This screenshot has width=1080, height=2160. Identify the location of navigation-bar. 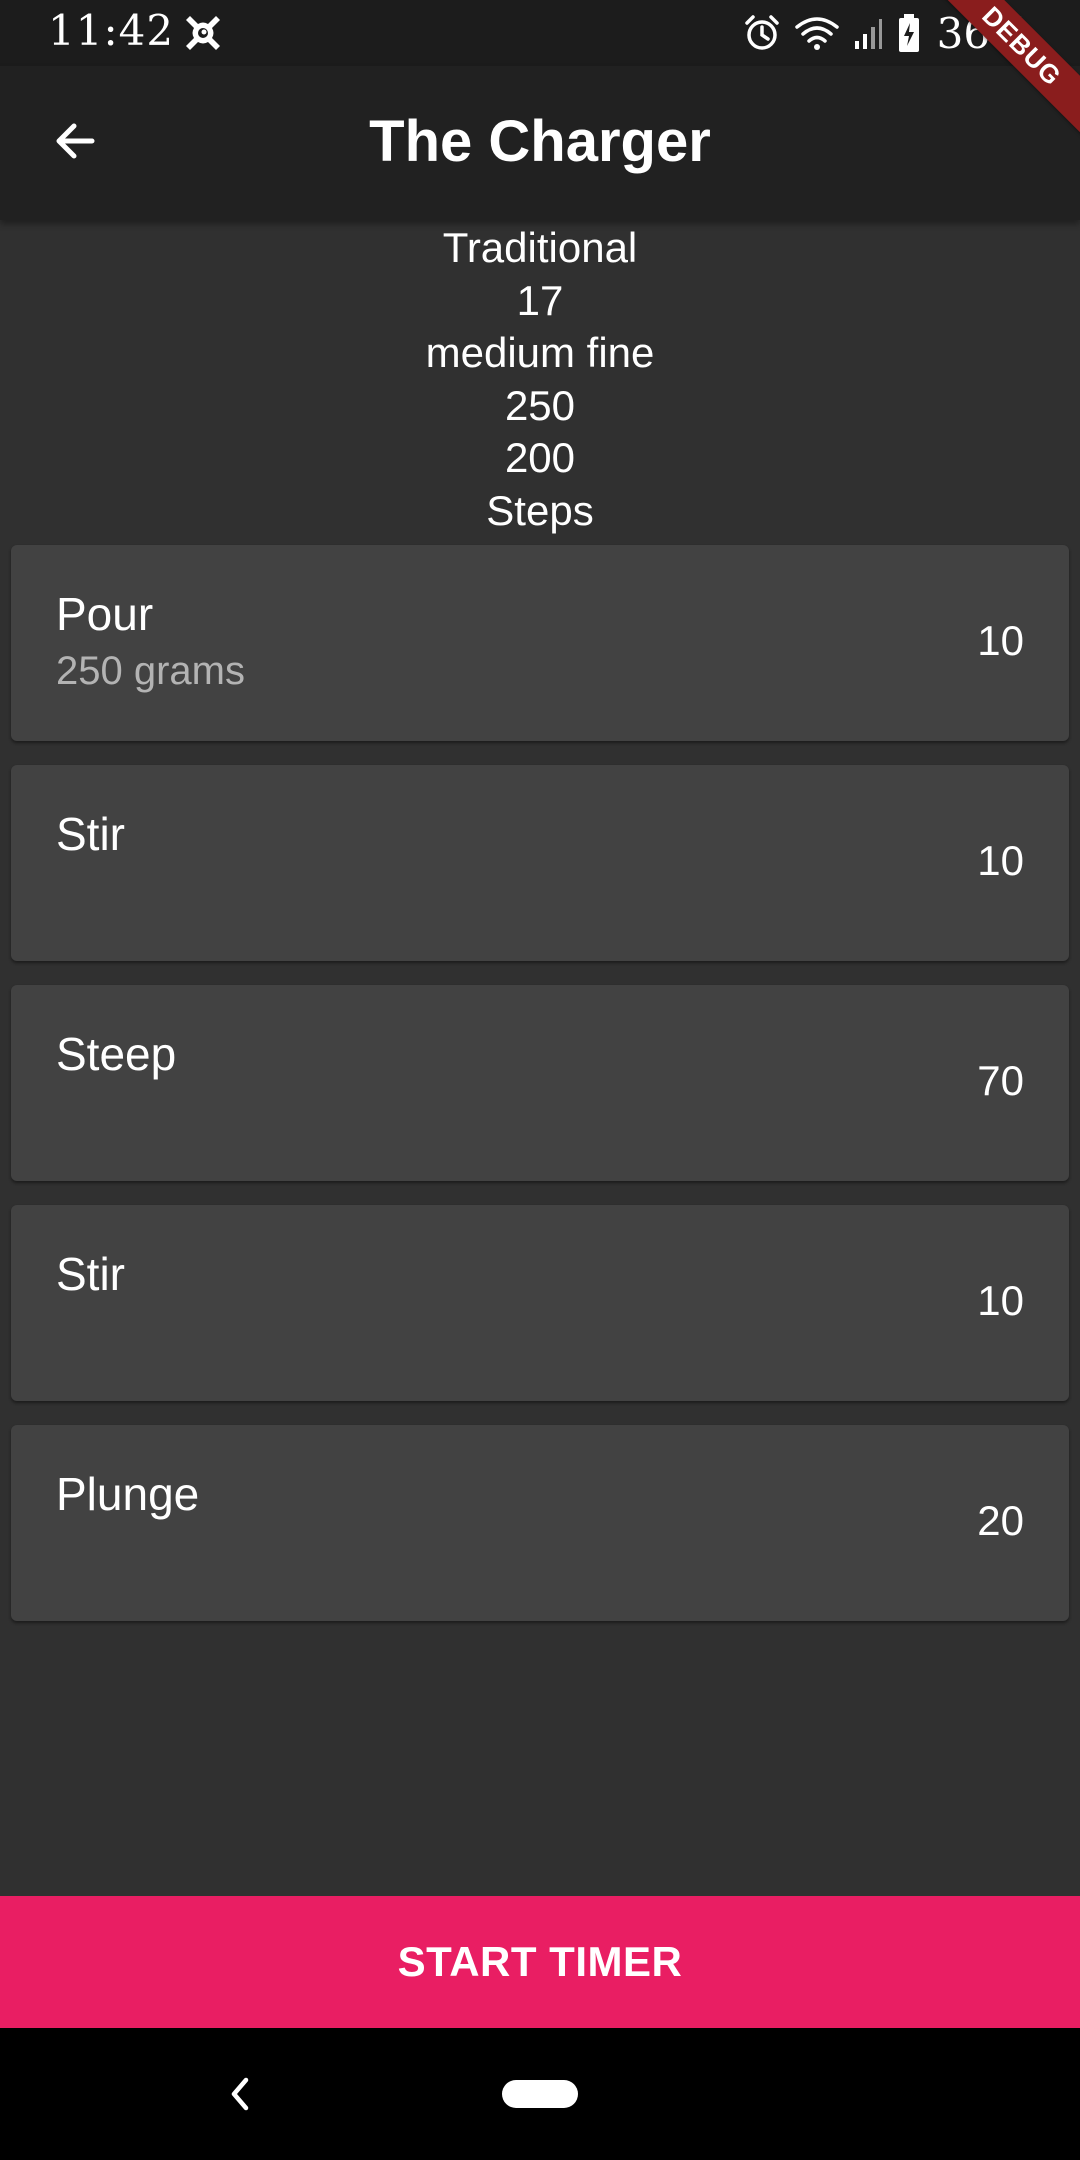
(540, 2094).